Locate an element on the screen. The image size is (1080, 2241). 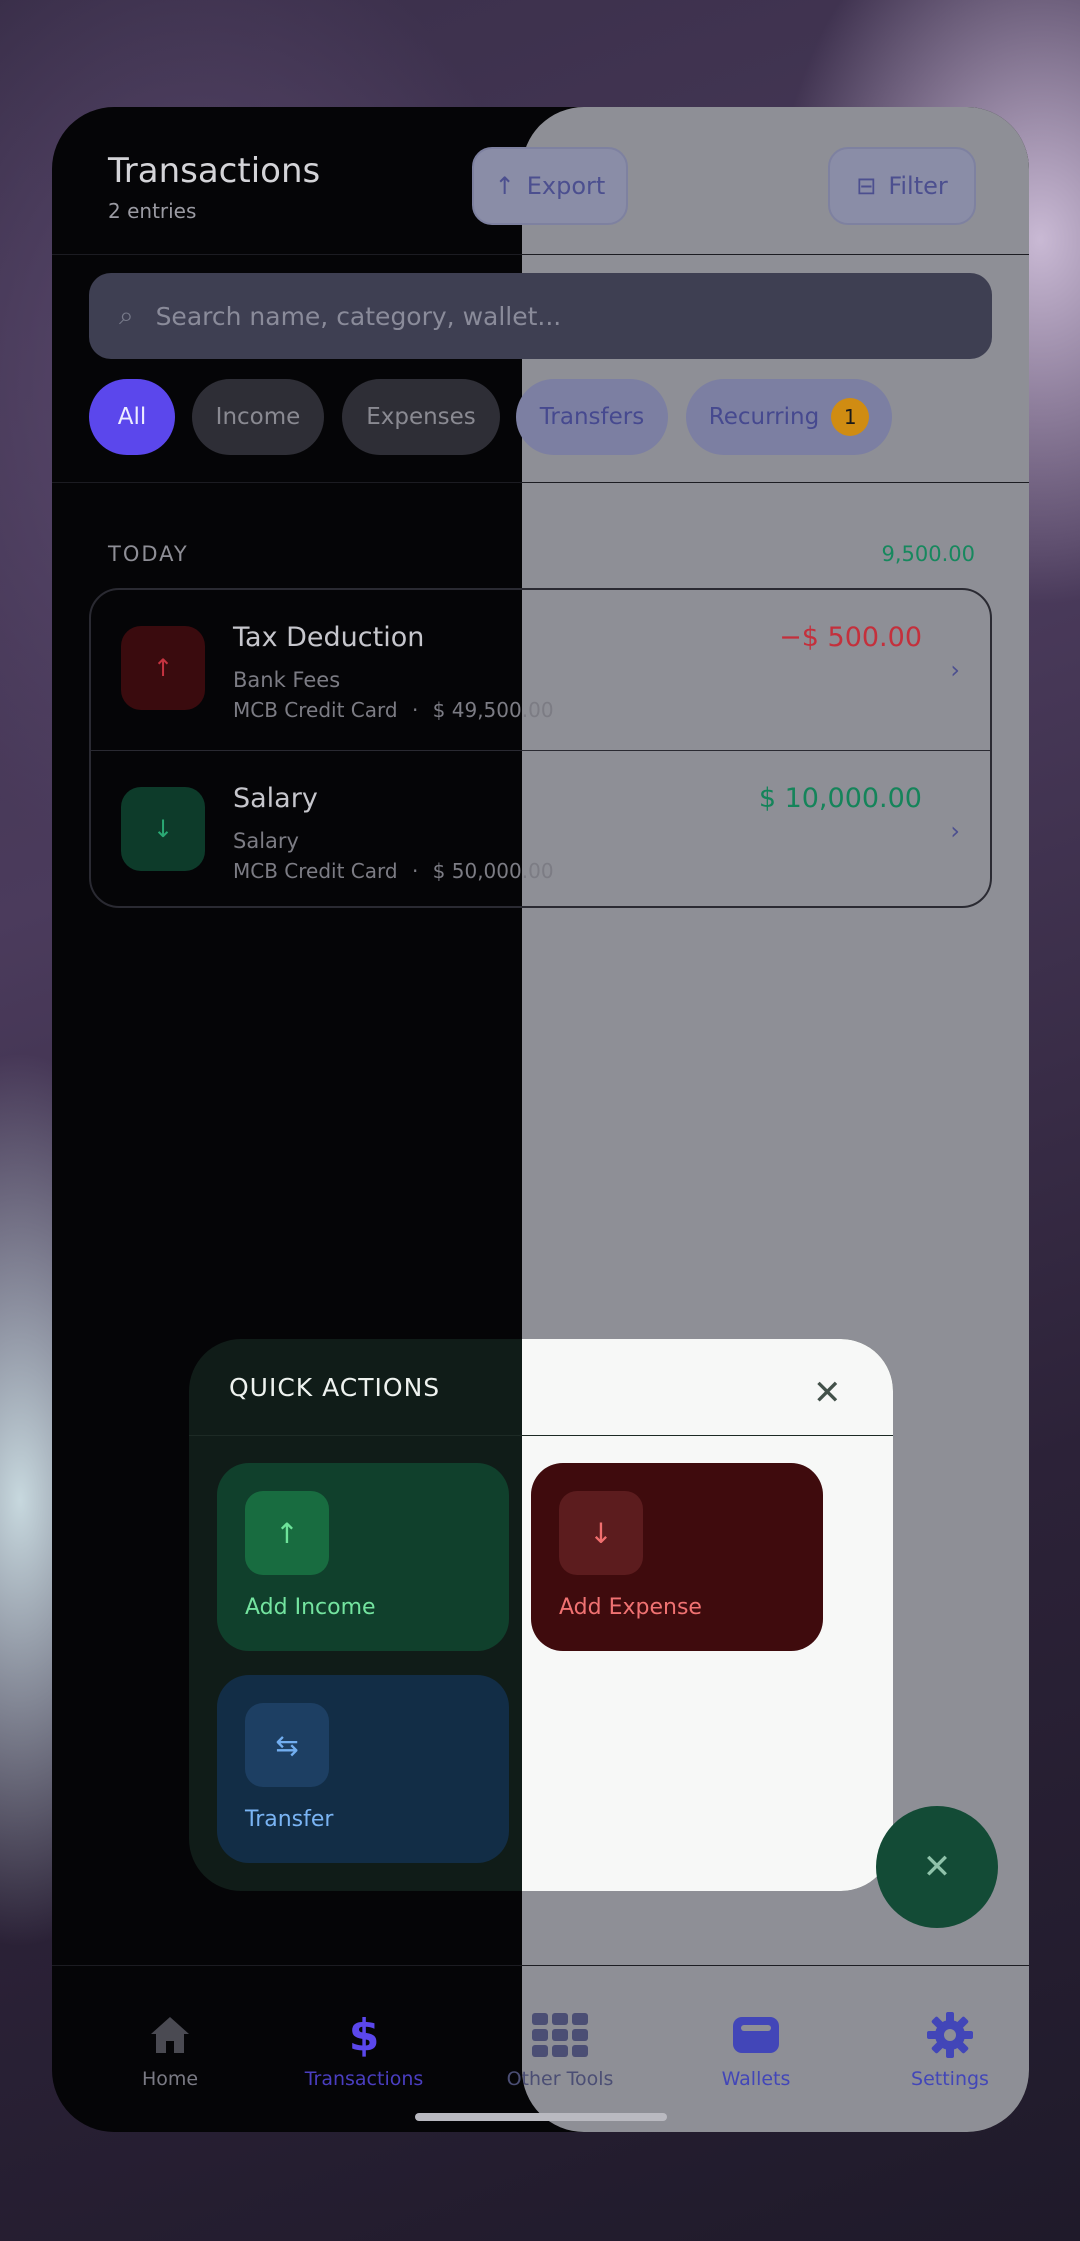
filter-button: ⊟ Filter is located at coordinates (902, 186).